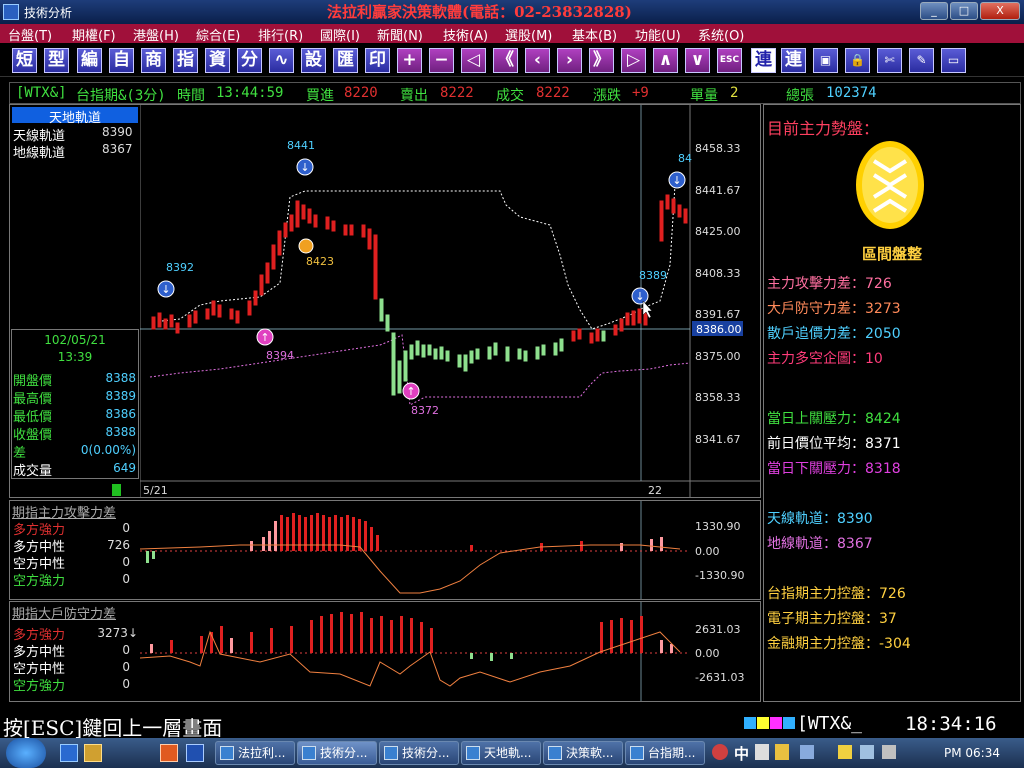 The width and height of the screenshot is (1024, 768). I want to click on time-value: 13:44:59, so click(250, 93).